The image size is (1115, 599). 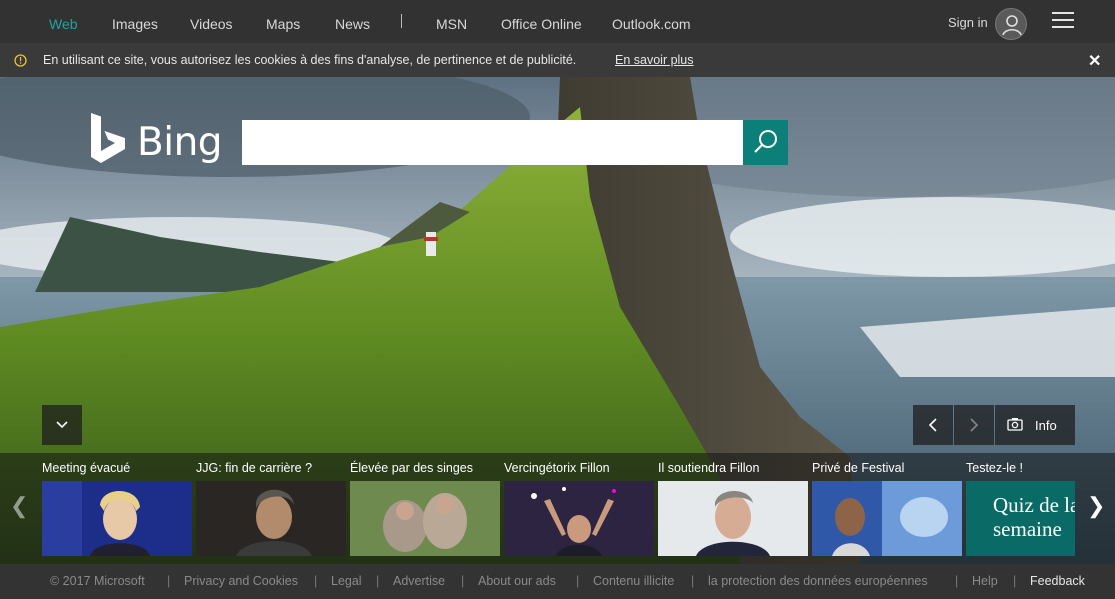 I want to click on news-tile: Meeting évacué, so click(x=117, y=508).